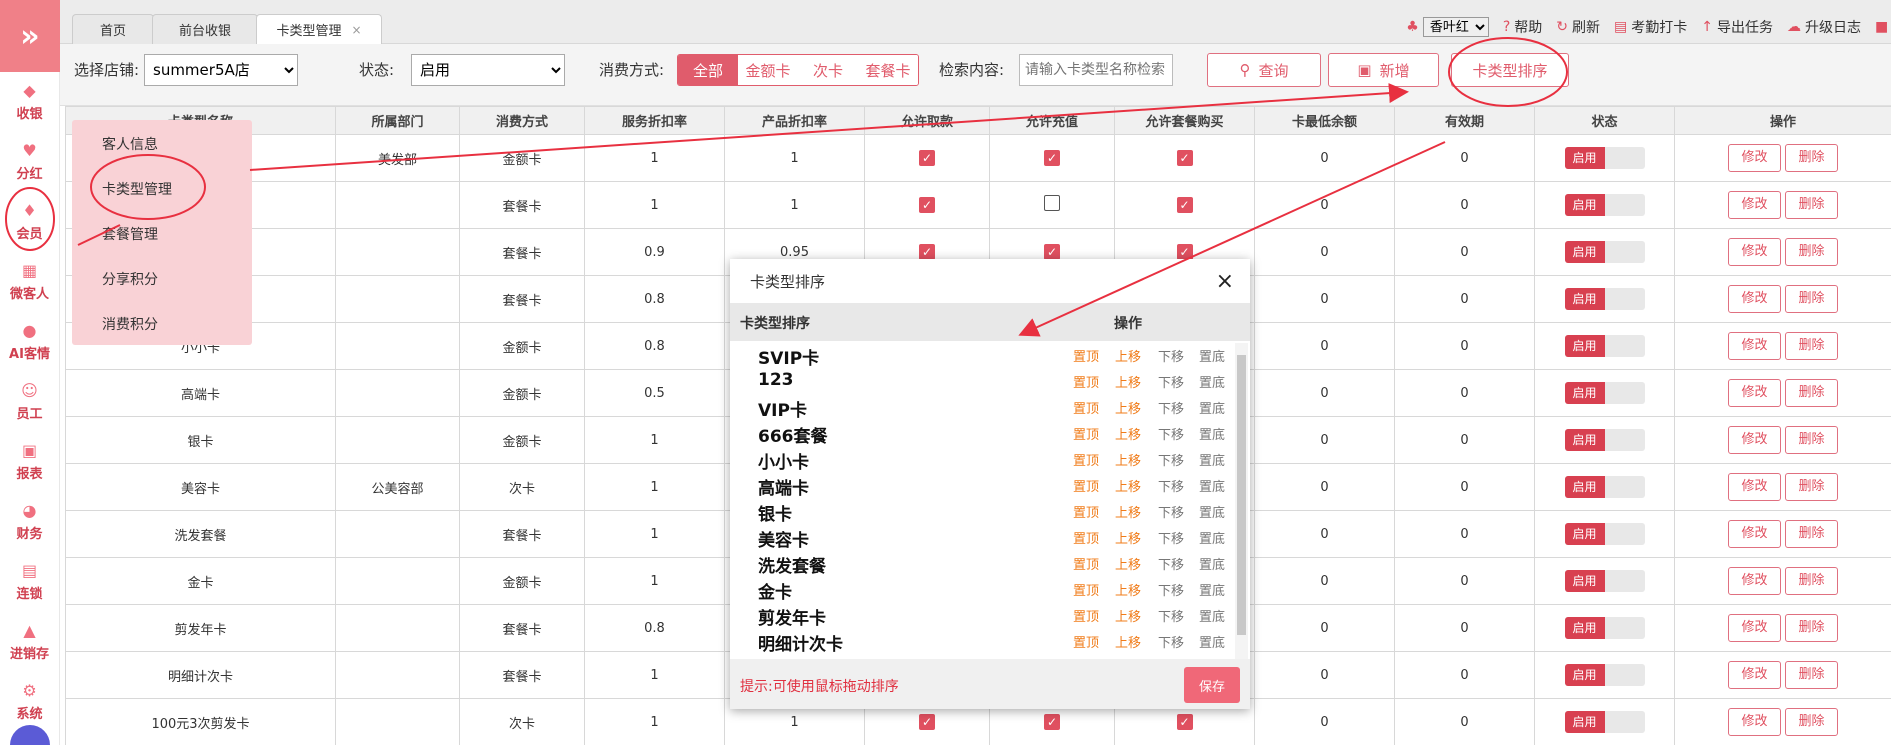 This screenshot has height=745, width=1891. Describe the element at coordinates (980, 615) in the screenshot. I see `sort-list-item: 剪发年卡 置顶 上移 下移 置底` at that location.